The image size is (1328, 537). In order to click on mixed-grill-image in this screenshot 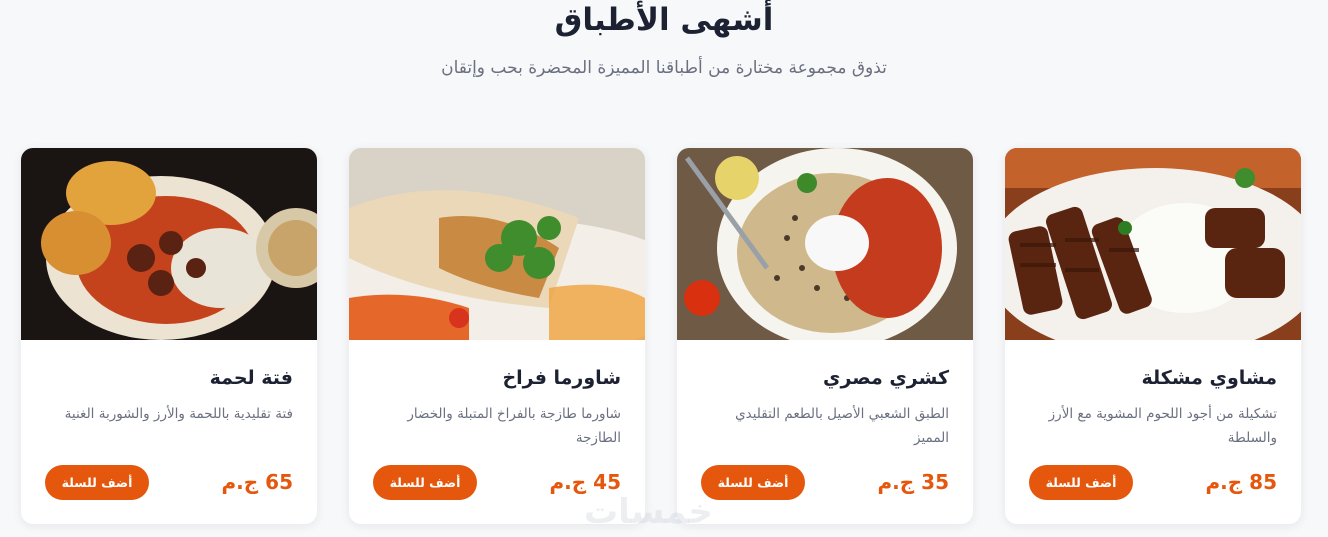, I will do `click(1153, 244)`.